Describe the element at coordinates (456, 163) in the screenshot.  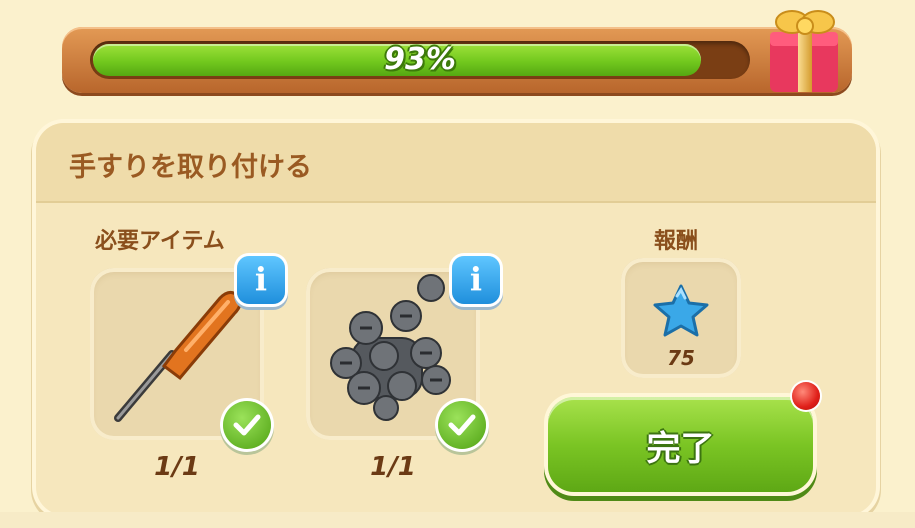
I see `task-panel-header: 手すりを取り付ける` at that location.